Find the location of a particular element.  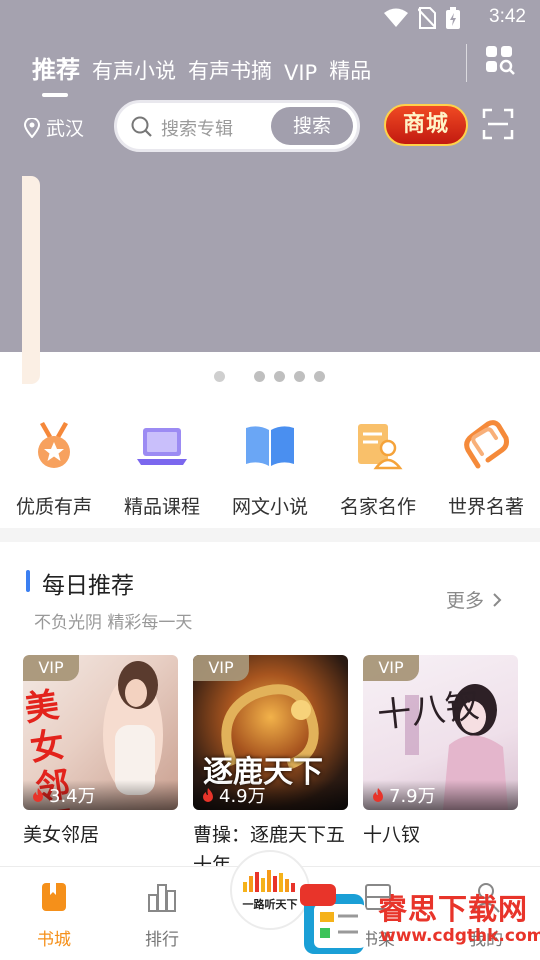

watermark-name: 睿思下载网 is located at coordinates (453, 909).